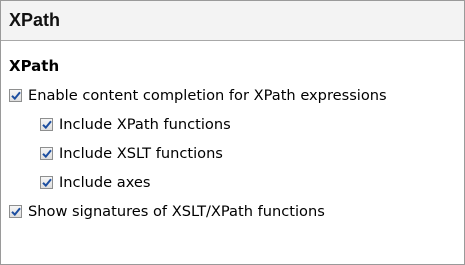  I want to click on include-xslt-functions-label: Include XSLT functions, so click(141, 153).